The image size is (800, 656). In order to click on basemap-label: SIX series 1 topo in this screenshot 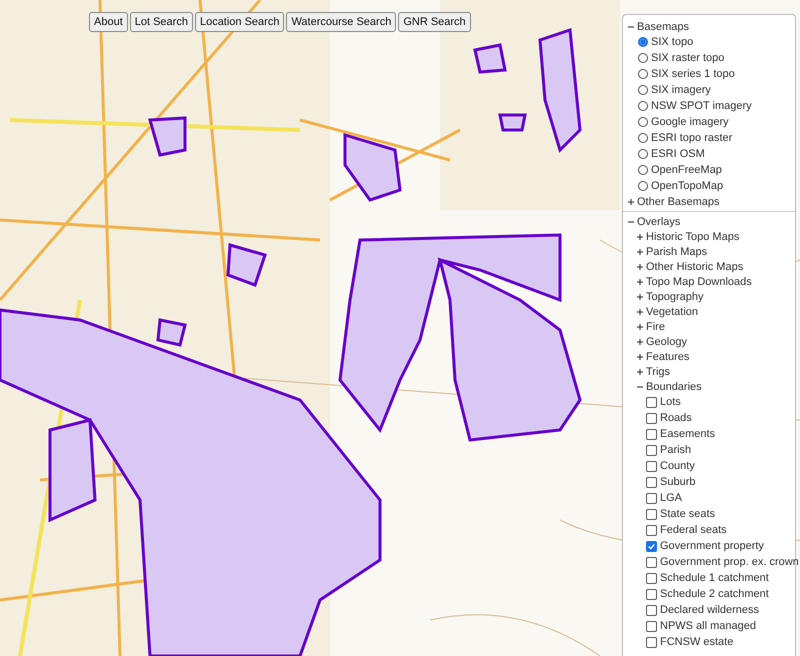, I will do `click(693, 74)`.